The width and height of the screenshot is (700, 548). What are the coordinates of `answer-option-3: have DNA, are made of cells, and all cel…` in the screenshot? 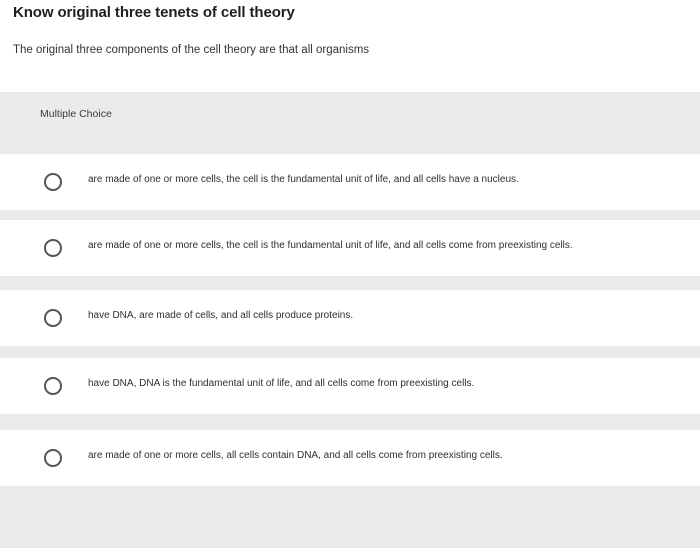 It's located at (350, 318).